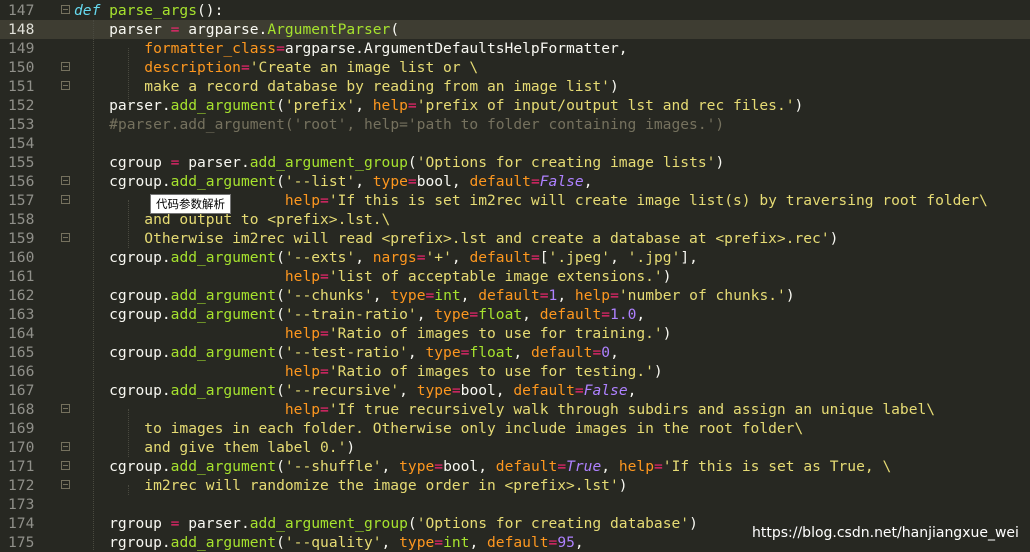  I want to click on line-number: 154, so click(21, 143).